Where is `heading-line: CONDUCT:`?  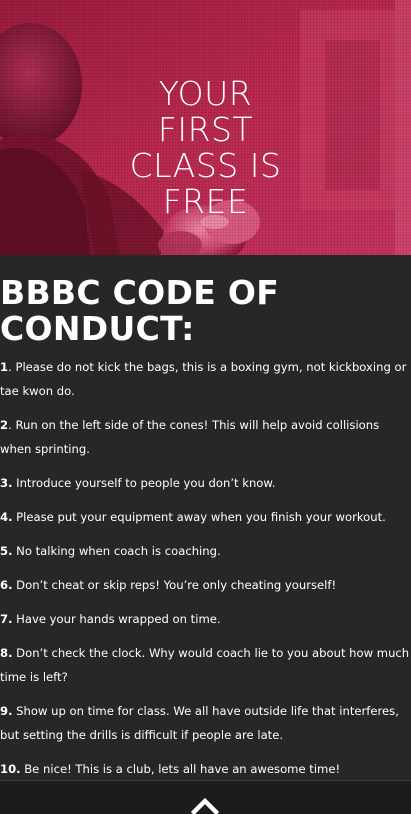 heading-line: CONDUCT: is located at coordinates (97, 328).